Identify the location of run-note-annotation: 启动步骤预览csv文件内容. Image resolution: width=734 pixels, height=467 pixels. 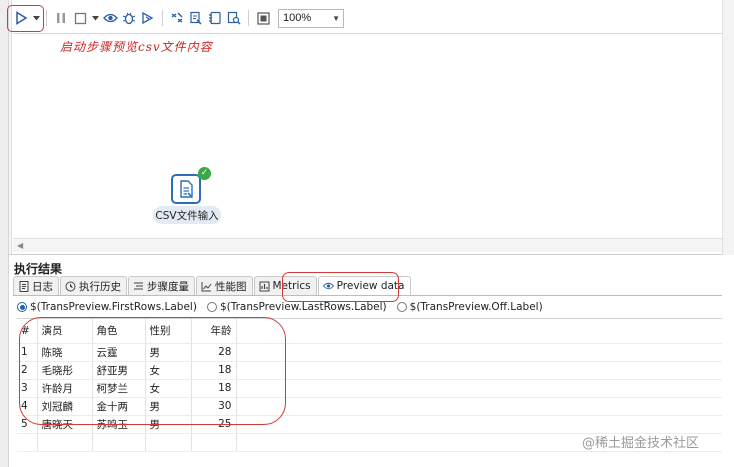
(136, 47).